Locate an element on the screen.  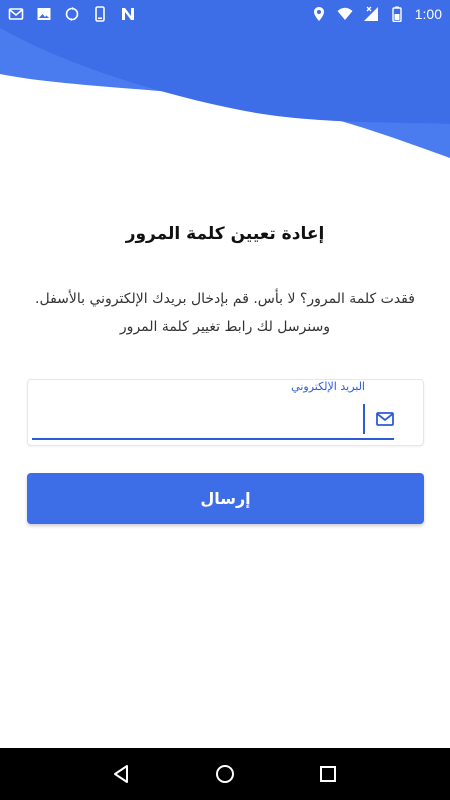
submit-button: إرسال is located at coordinates (225, 498).